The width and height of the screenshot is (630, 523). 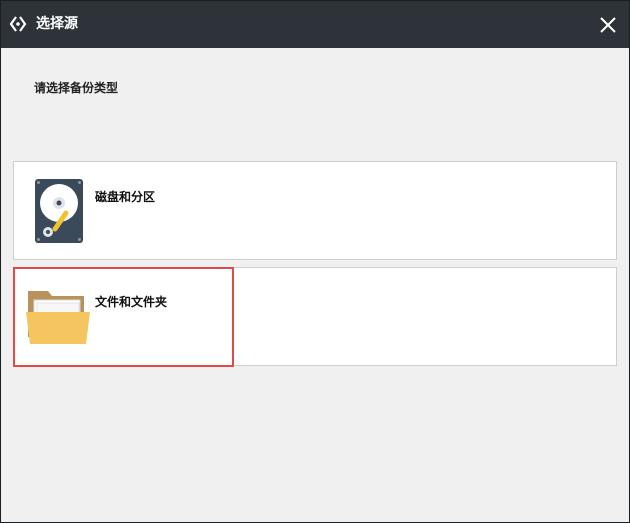 I want to click on disk-and-partition-label: 磁盘和分区, so click(x=125, y=197).